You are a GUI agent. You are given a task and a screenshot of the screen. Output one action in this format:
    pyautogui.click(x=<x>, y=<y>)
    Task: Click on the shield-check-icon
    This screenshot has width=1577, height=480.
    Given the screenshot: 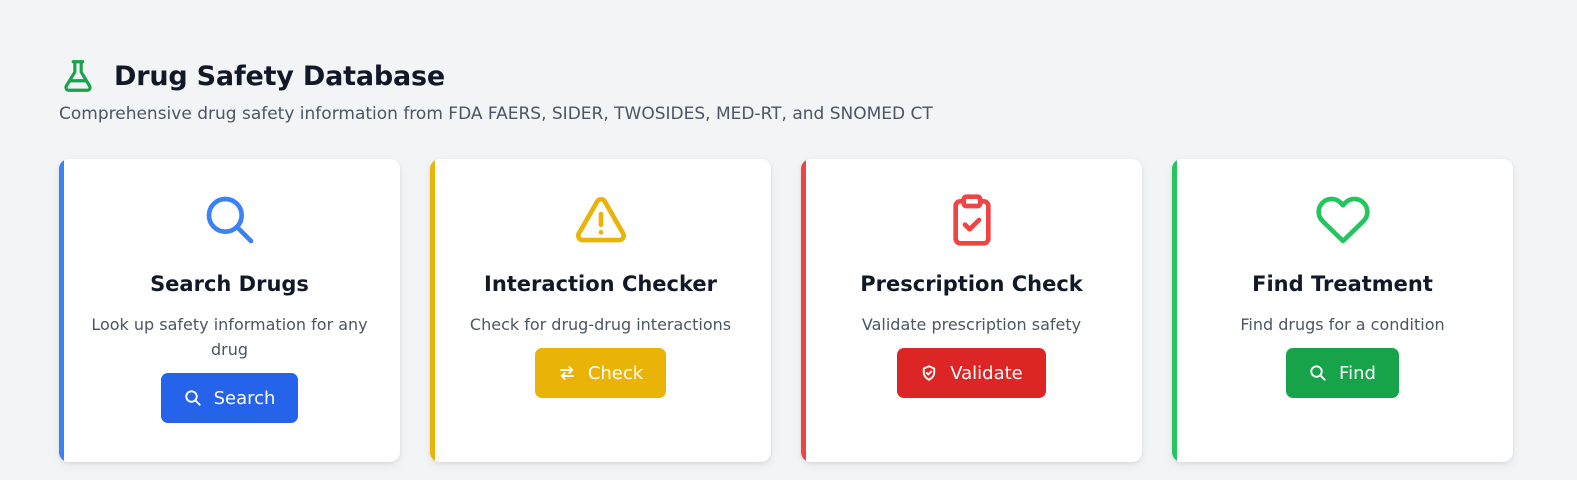 What is the action you would take?
    pyautogui.click(x=929, y=373)
    